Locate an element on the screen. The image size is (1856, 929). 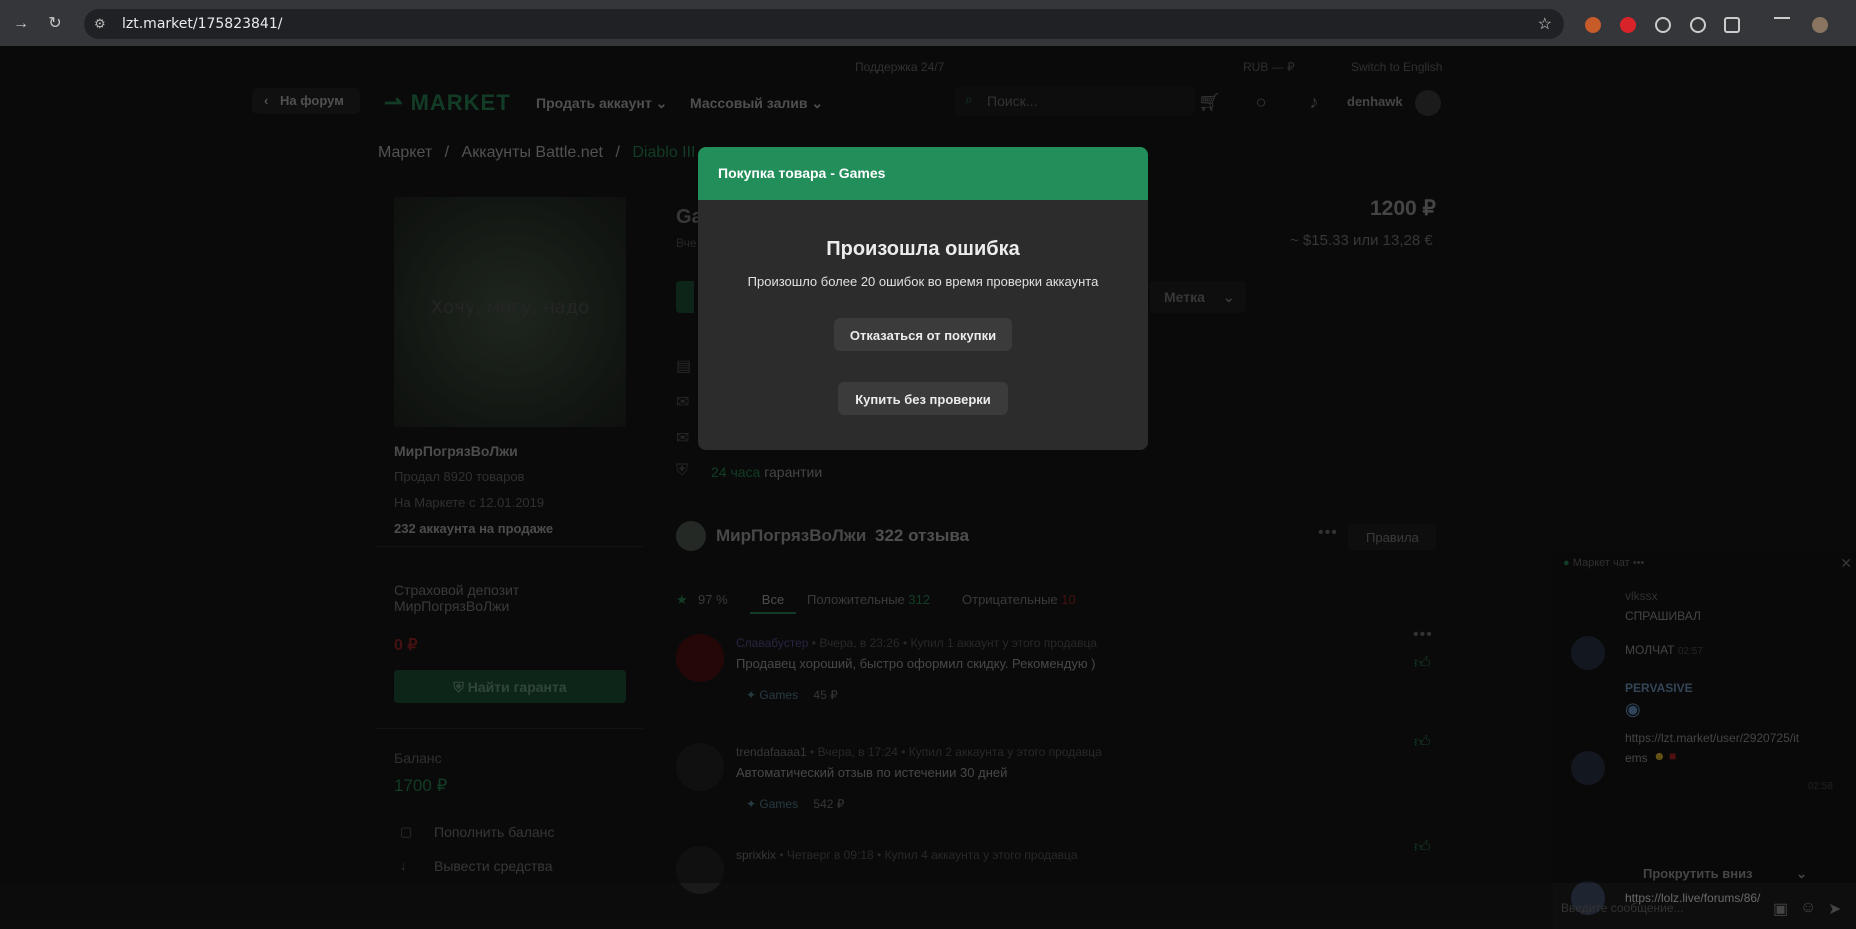
globe-extension-icon is located at coordinates (1698, 25).